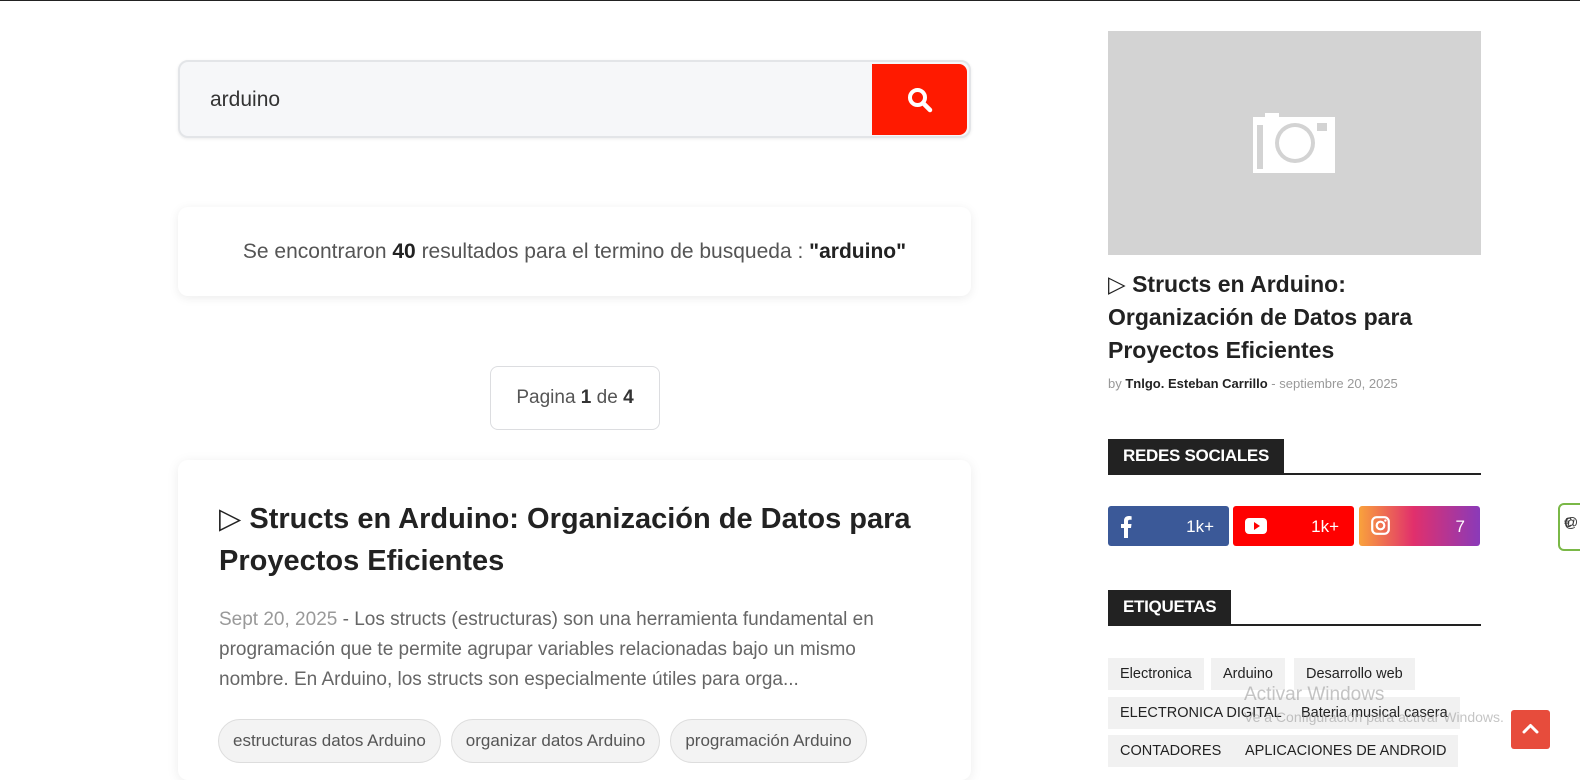  I want to click on pagination-indicator: Pagina 1 de 4, so click(575, 398).